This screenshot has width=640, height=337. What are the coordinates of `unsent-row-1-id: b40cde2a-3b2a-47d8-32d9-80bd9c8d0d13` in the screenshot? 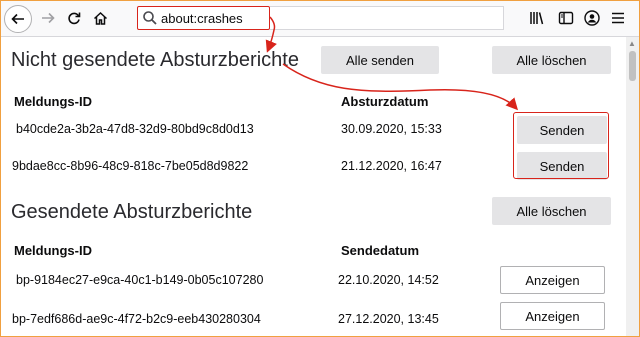 It's located at (135, 129).